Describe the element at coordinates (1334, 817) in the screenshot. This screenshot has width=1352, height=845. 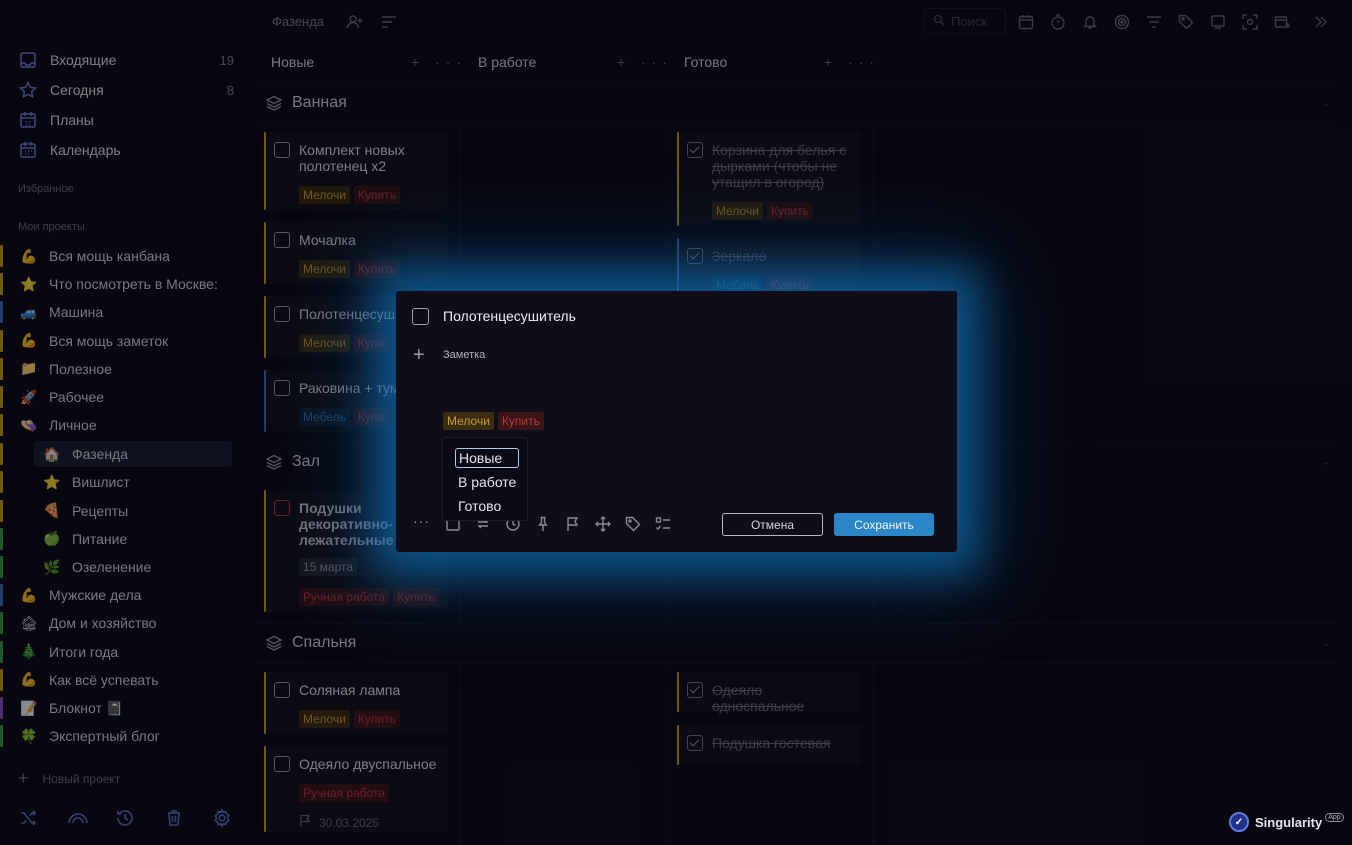
I see `brand-badge: App` at that location.